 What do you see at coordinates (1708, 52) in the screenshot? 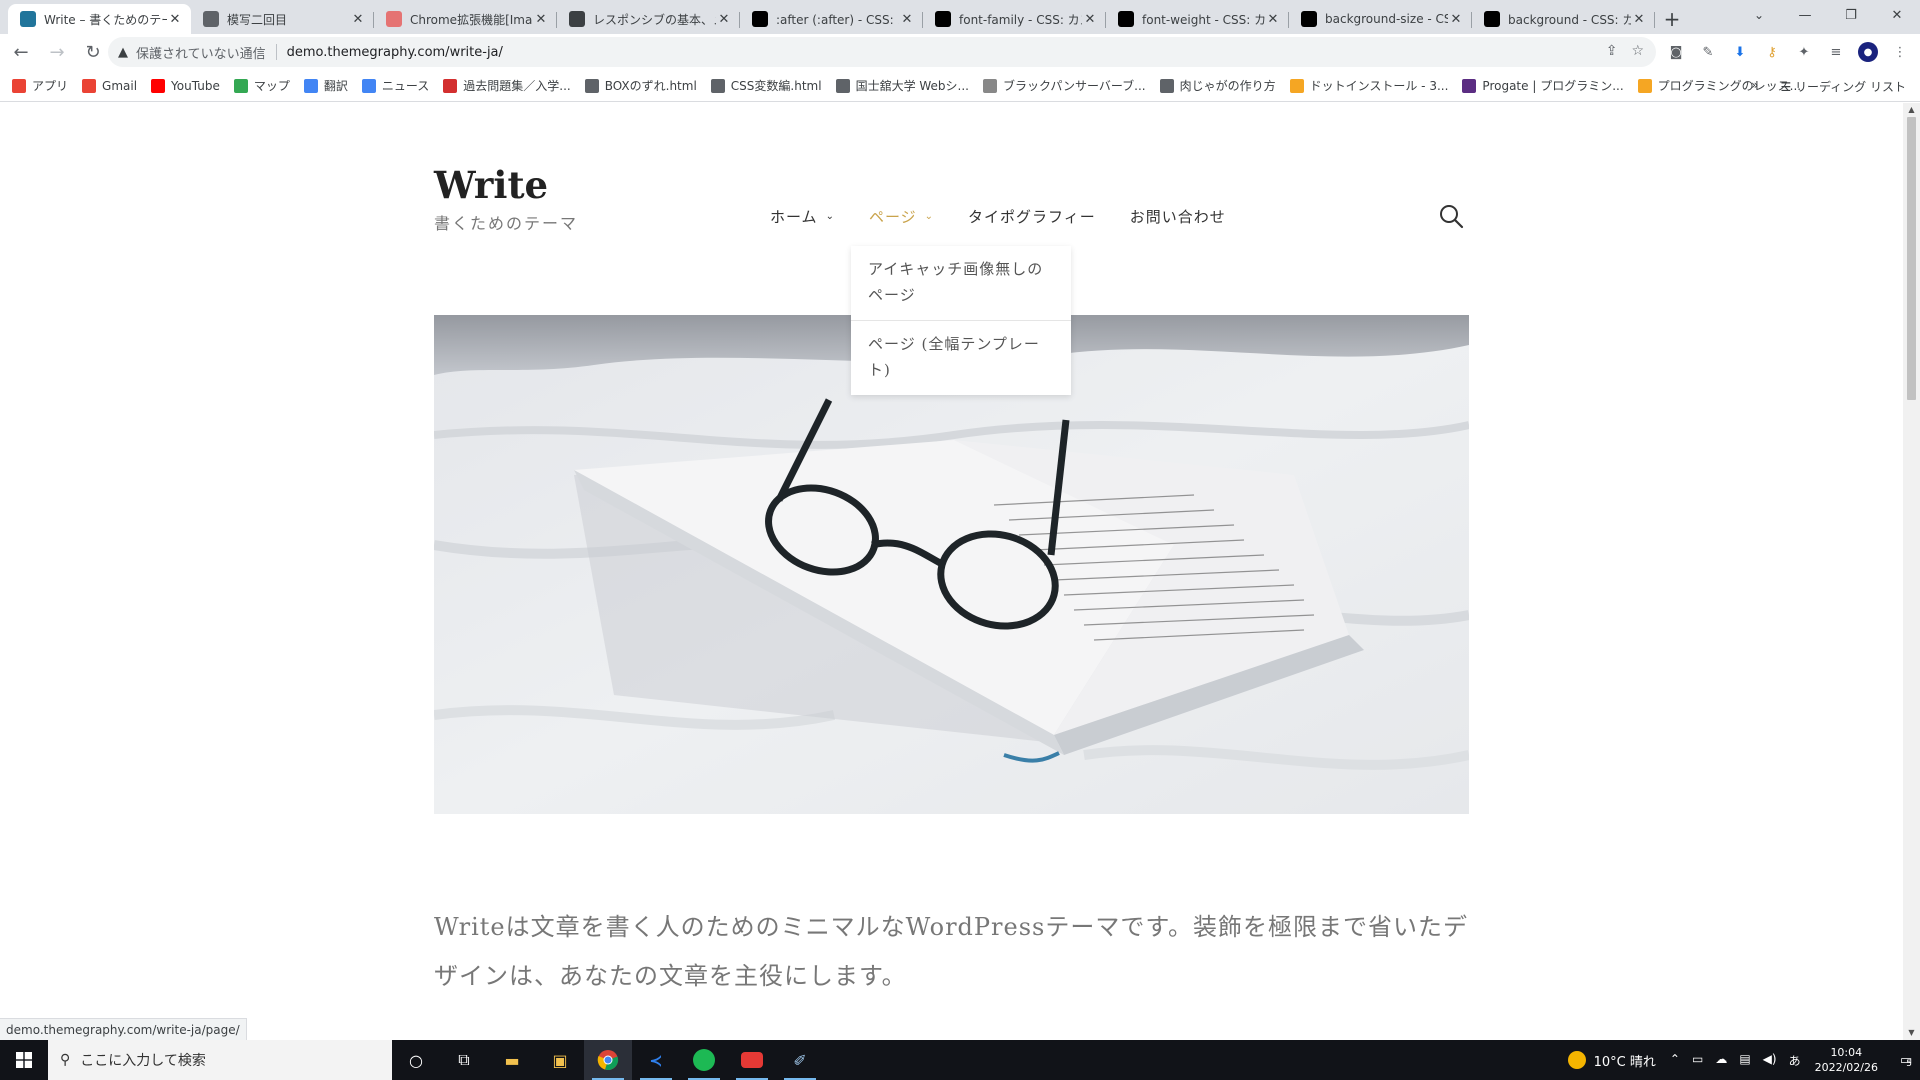
I see `pen-extension-icon: ✎` at bounding box center [1708, 52].